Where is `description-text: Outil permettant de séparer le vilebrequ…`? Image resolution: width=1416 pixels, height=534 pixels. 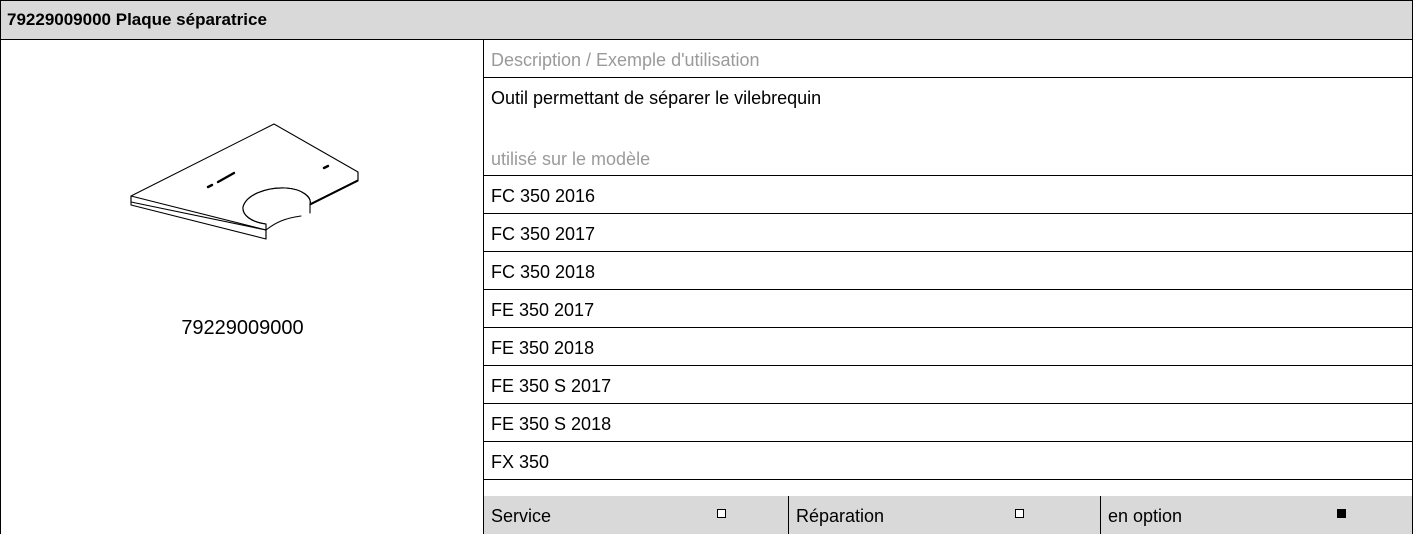 description-text: Outil permettant de séparer le vilebrequ… is located at coordinates (656, 98).